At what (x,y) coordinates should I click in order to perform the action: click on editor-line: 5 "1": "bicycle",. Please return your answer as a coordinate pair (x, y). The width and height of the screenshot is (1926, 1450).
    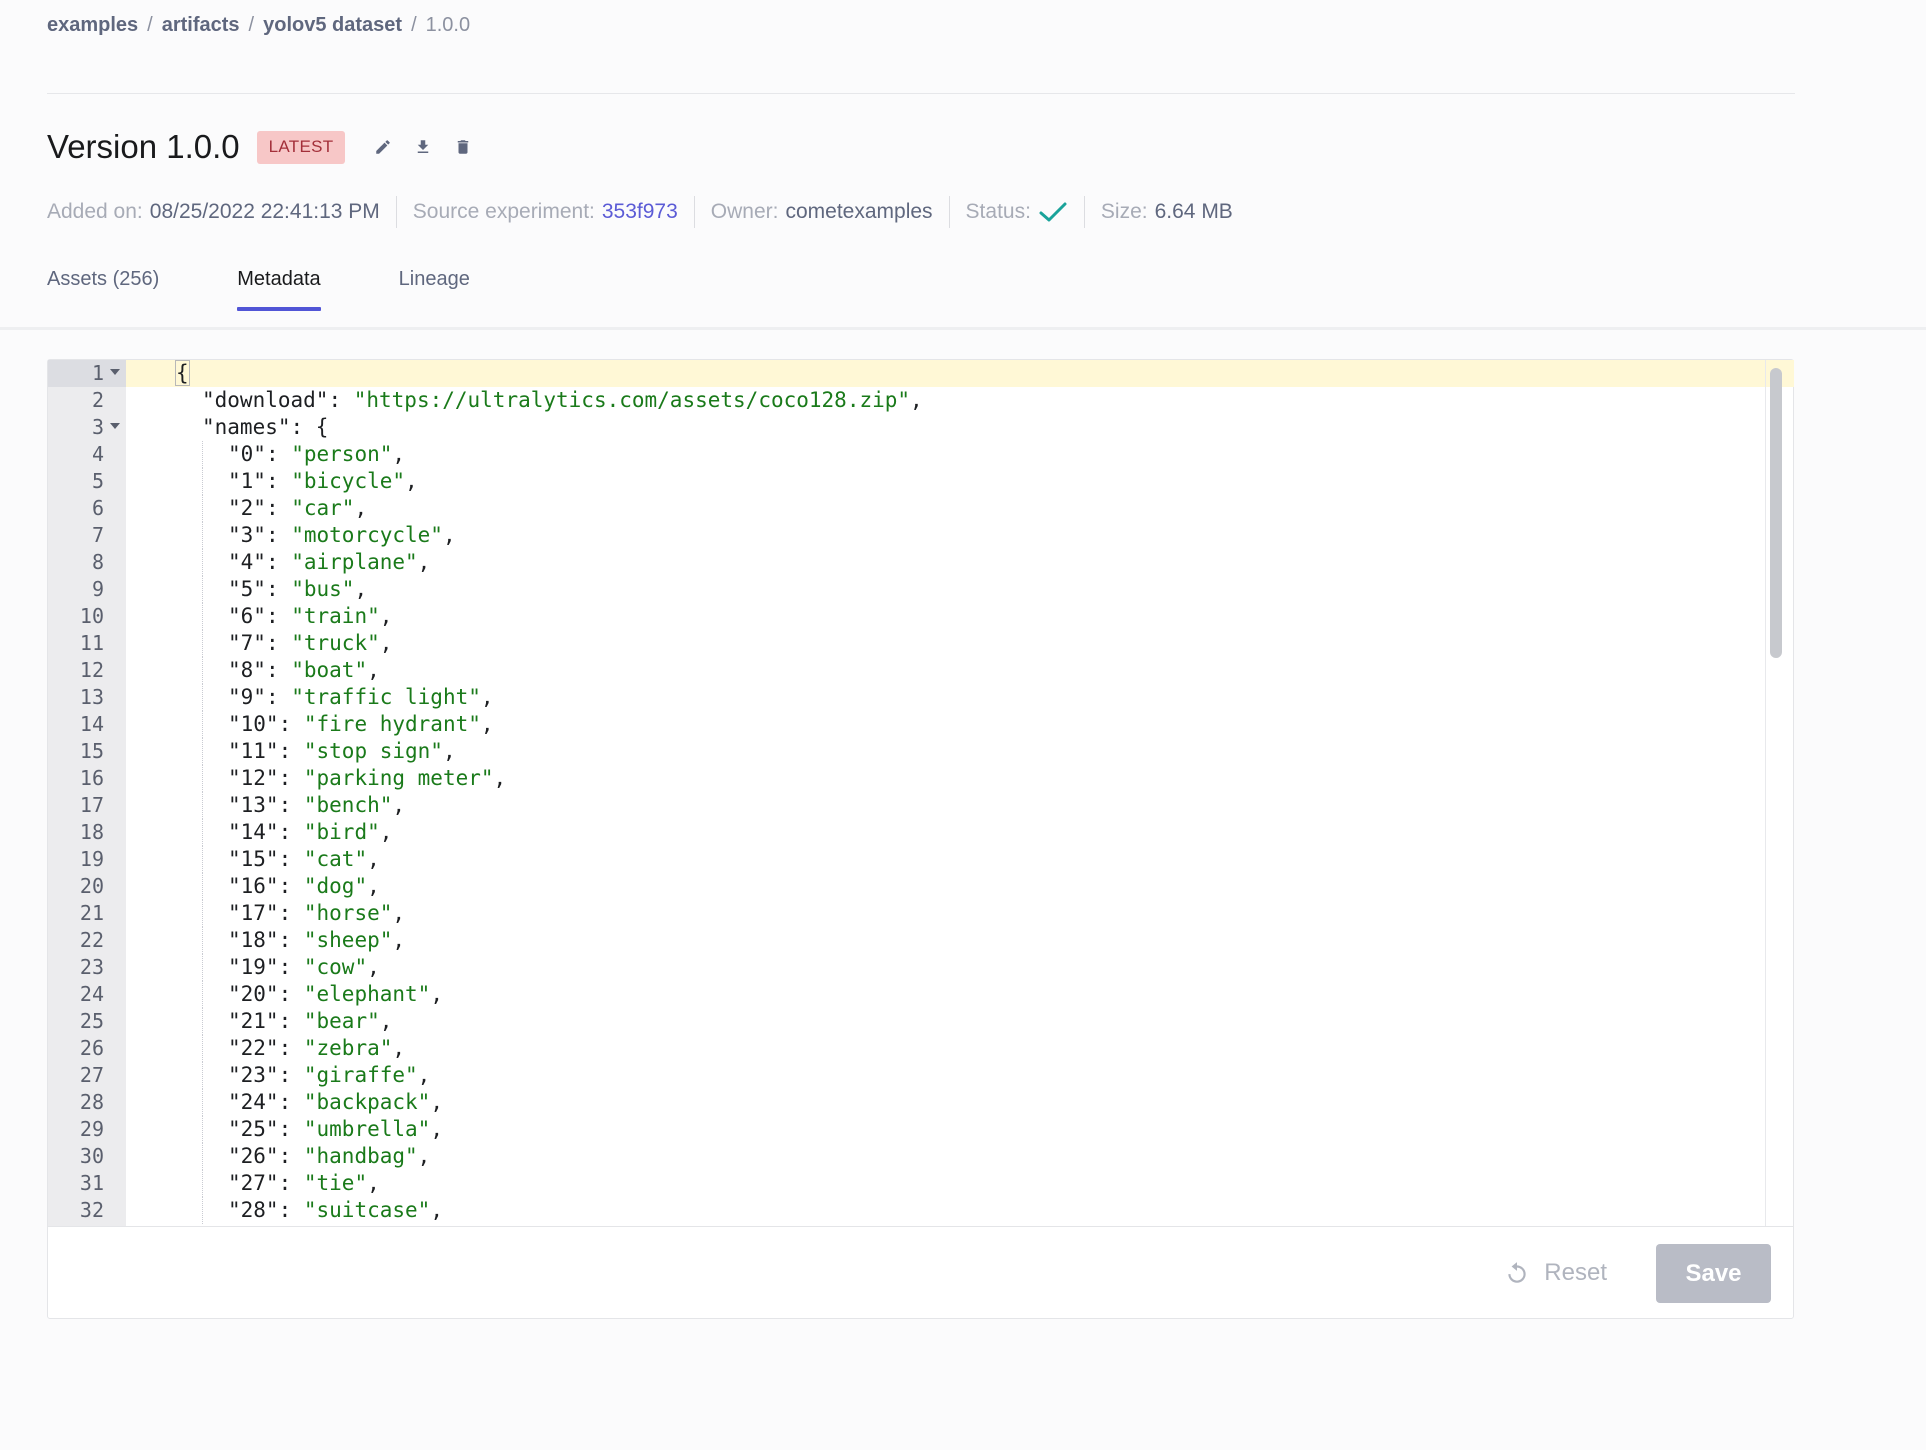
    Looking at the image, I should click on (921, 481).